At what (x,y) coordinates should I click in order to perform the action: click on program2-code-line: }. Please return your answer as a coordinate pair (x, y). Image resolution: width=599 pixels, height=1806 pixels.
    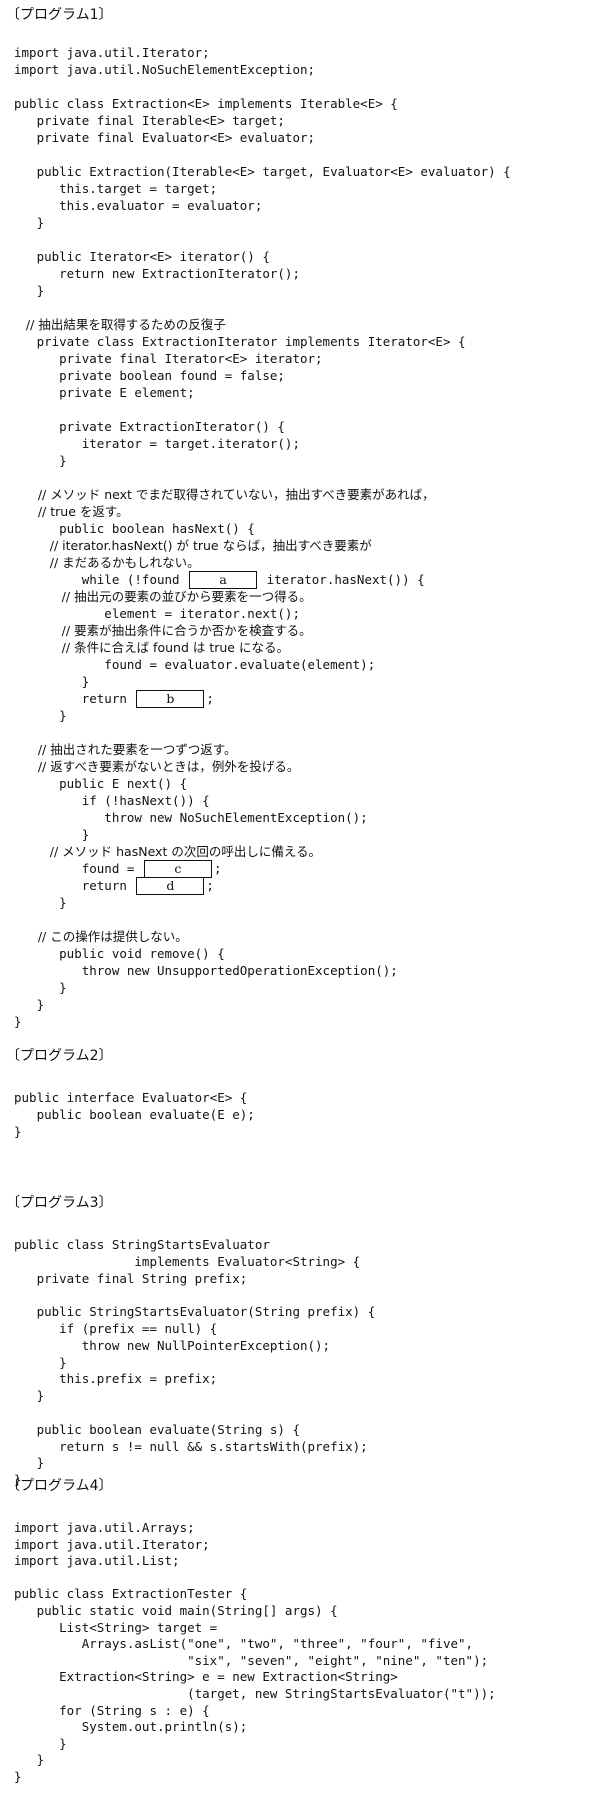
    Looking at the image, I should click on (18, 1131).